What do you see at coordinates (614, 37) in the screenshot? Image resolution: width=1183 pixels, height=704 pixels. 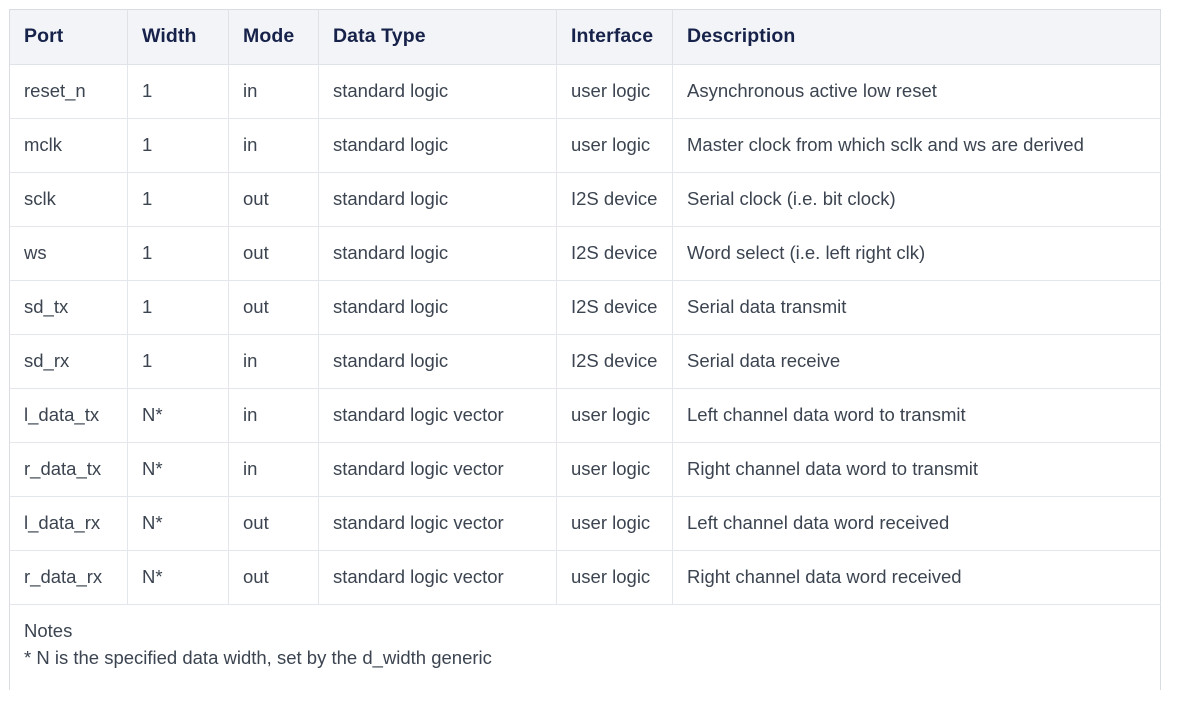 I see `column-header-interface: Interface` at bounding box center [614, 37].